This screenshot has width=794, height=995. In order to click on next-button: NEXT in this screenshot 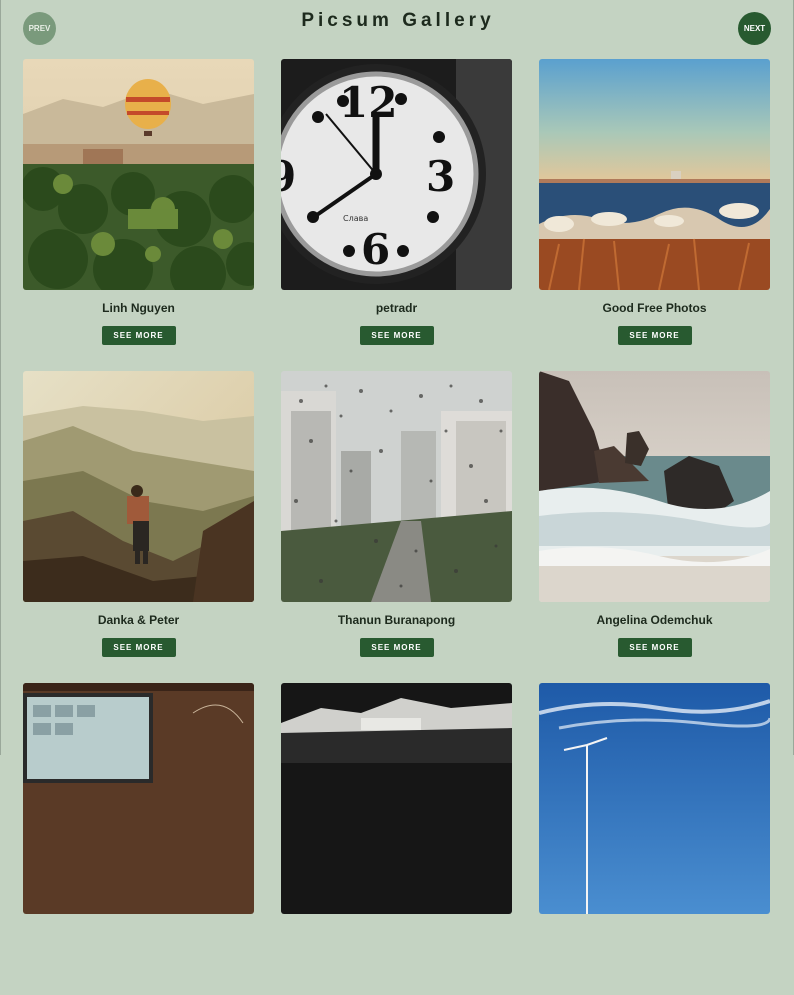, I will do `click(754, 28)`.